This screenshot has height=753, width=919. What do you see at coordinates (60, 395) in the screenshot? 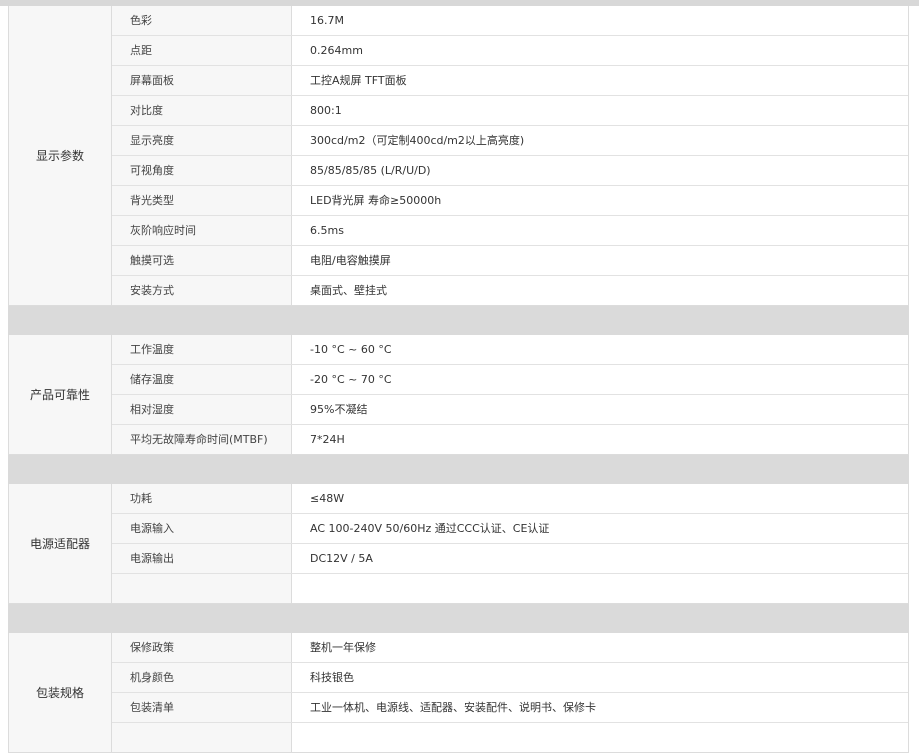
I see `group-label: 产品可靠性` at bounding box center [60, 395].